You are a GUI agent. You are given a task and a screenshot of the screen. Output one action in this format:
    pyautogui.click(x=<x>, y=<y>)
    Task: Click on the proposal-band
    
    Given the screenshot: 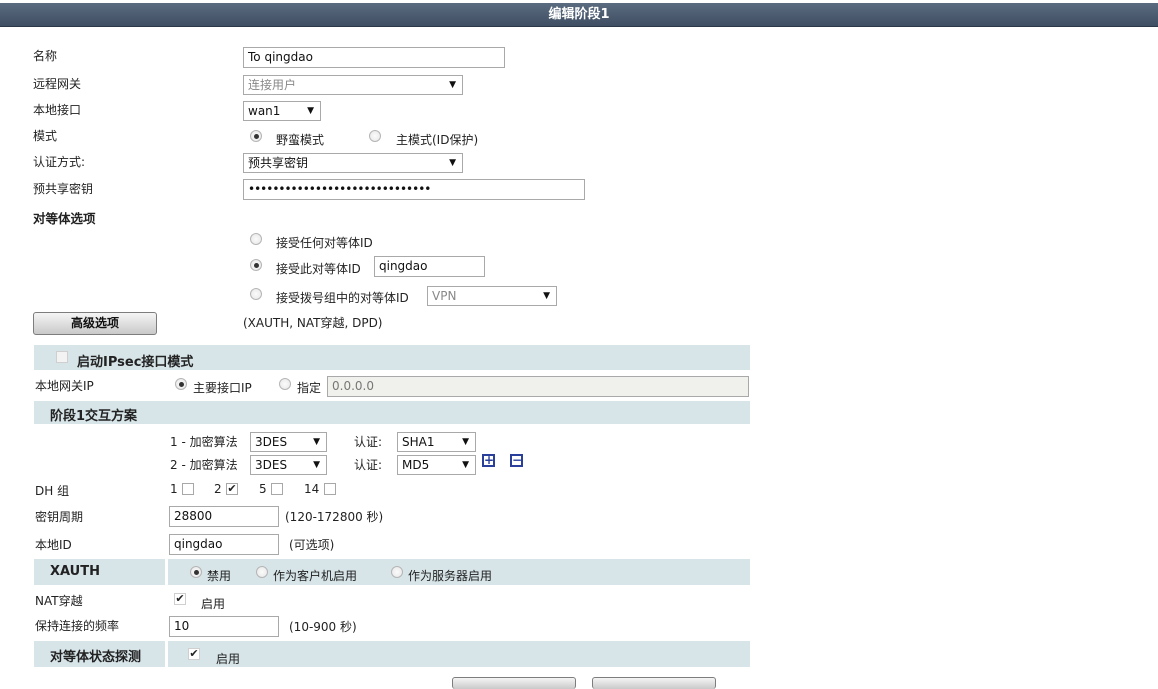 What is the action you would take?
    pyautogui.click(x=392, y=412)
    